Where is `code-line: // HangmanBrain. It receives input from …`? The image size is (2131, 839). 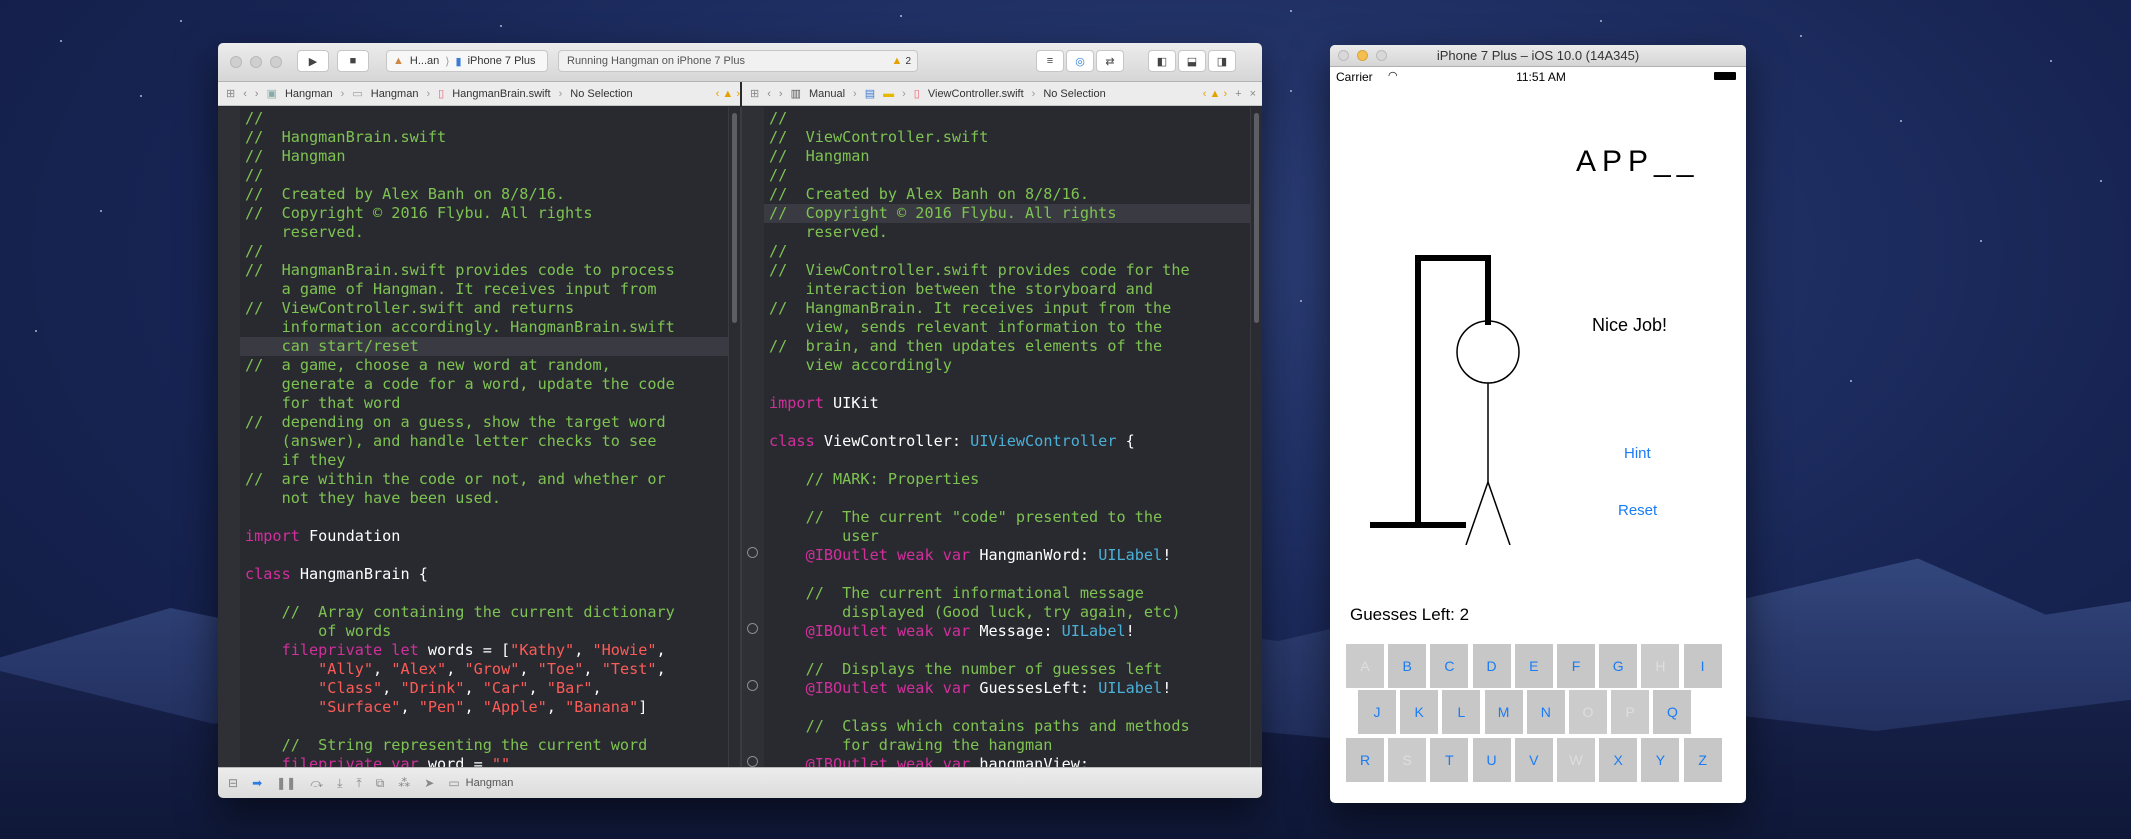
code-line: // HangmanBrain. It receives input from … is located at coordinates (1009, 308).